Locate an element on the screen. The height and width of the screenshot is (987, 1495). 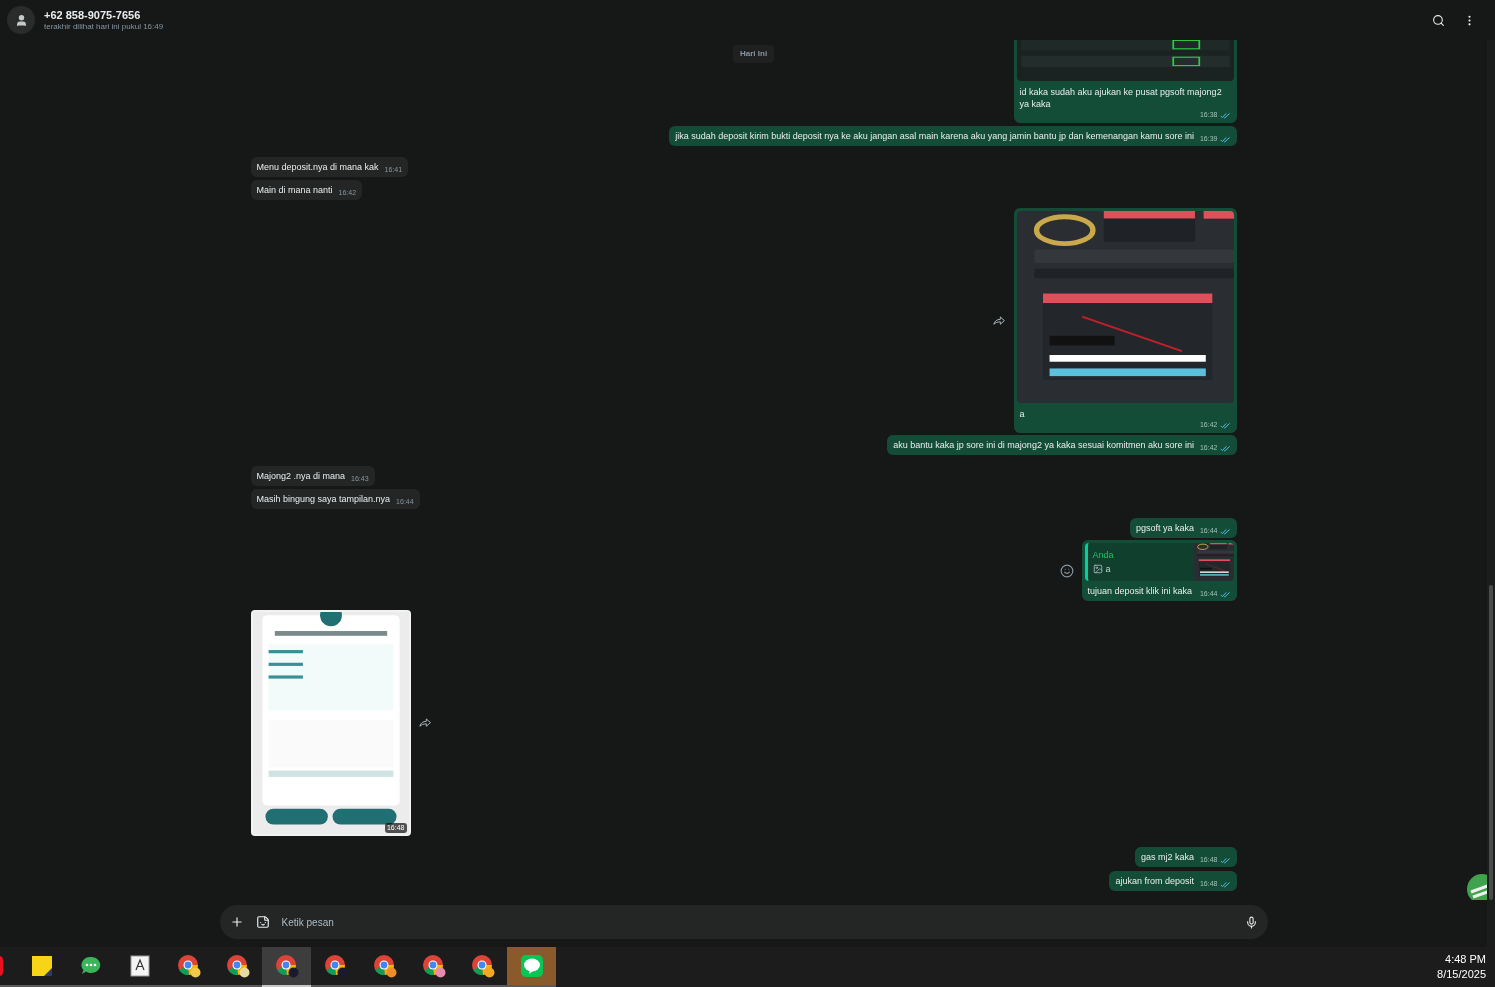
message-text: a is located at coordinates (1022, 414).